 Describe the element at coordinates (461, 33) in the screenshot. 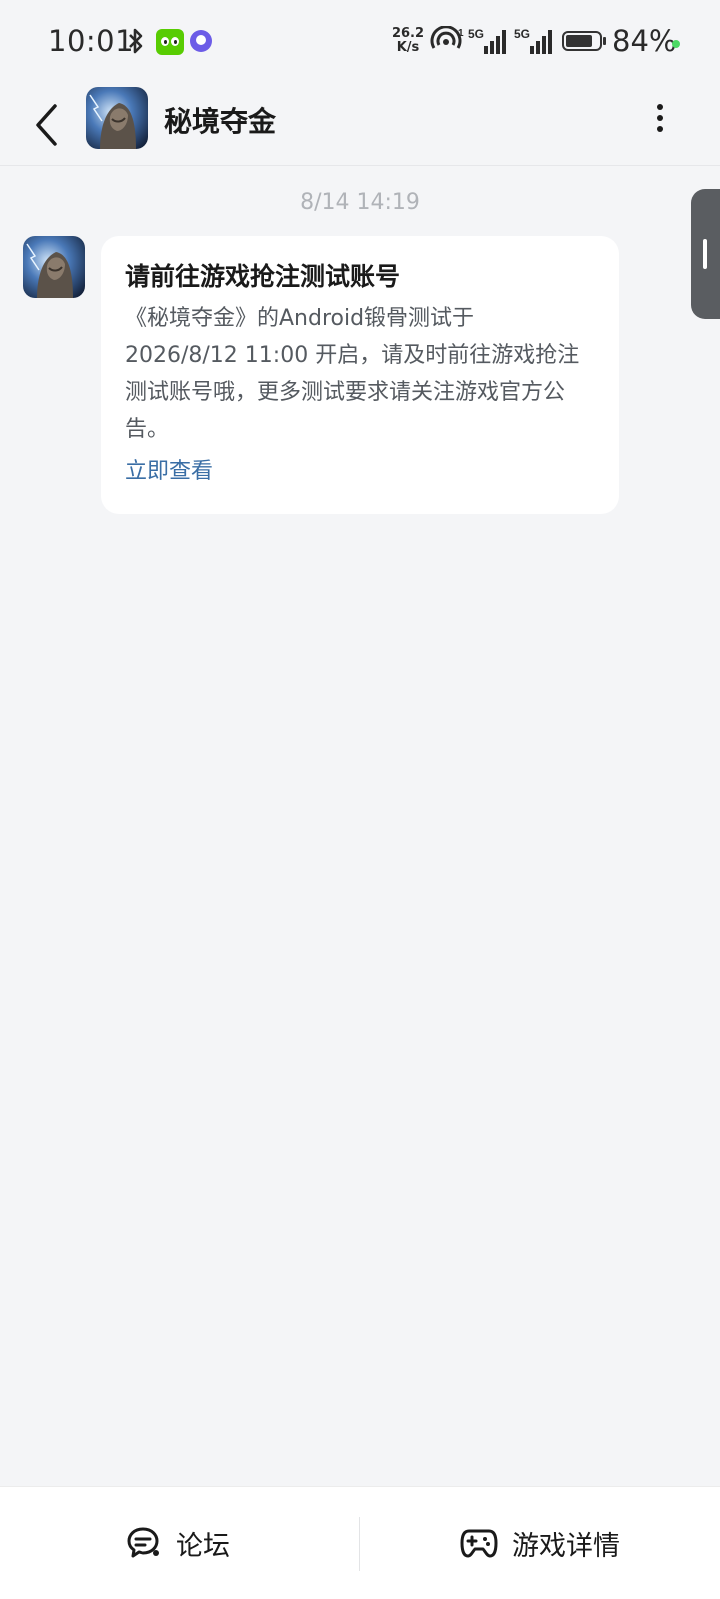

I see `svg-text: 1` at that location.